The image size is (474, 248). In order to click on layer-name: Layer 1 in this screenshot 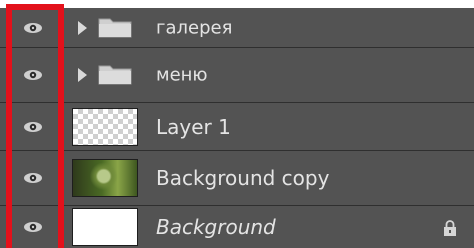, I will do `click(193, 127)`.